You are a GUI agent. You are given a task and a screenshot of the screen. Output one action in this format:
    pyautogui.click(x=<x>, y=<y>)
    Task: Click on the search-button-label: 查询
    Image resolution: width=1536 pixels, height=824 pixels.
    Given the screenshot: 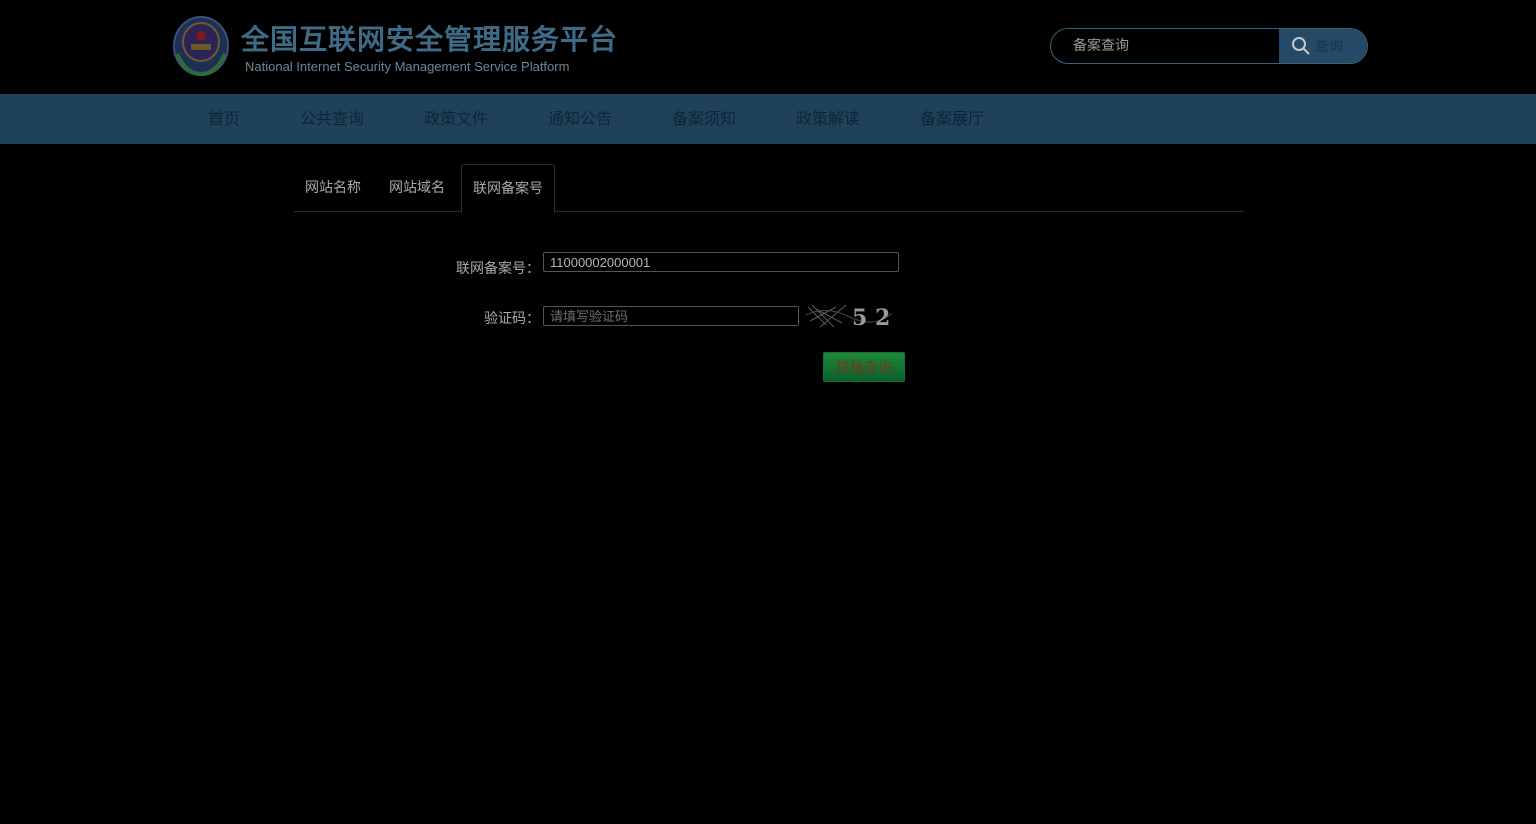 What is the action you would take?
    pyautogui.click(x=1329, y=47)
    